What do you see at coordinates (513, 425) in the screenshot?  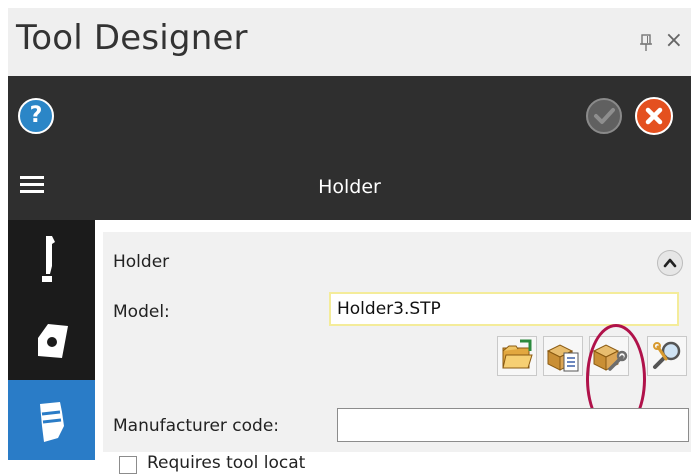 I see `manufacturer-code-field` at bounding box center [513, 425].